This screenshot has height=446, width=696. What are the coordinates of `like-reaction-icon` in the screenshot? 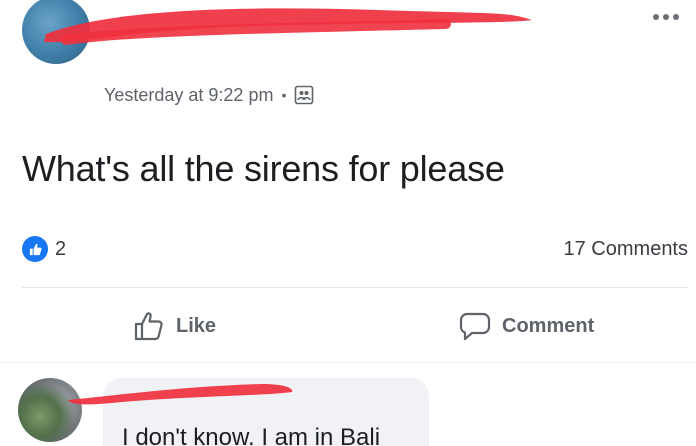 It's located at (35, 249).